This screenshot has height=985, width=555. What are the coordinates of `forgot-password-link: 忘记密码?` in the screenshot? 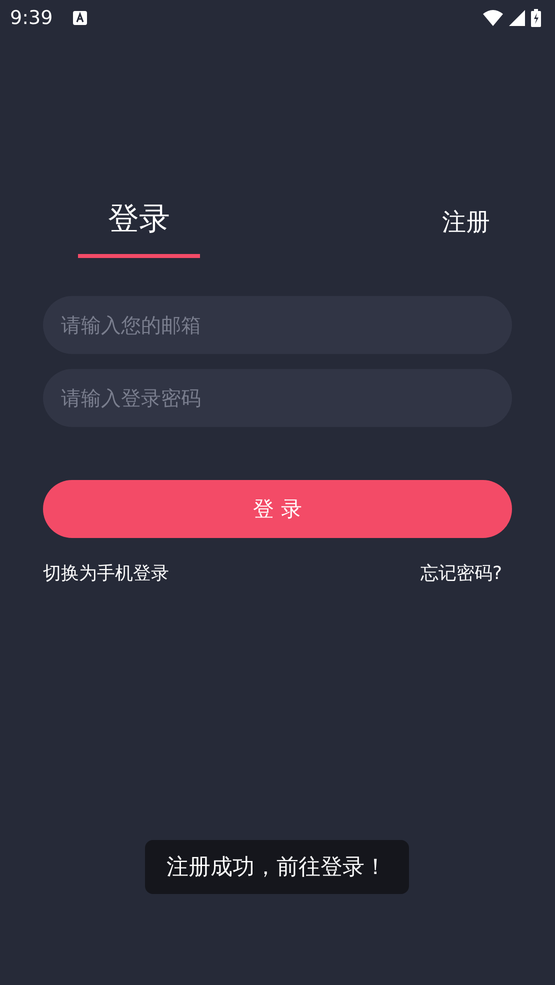 It's located at (461, 573).